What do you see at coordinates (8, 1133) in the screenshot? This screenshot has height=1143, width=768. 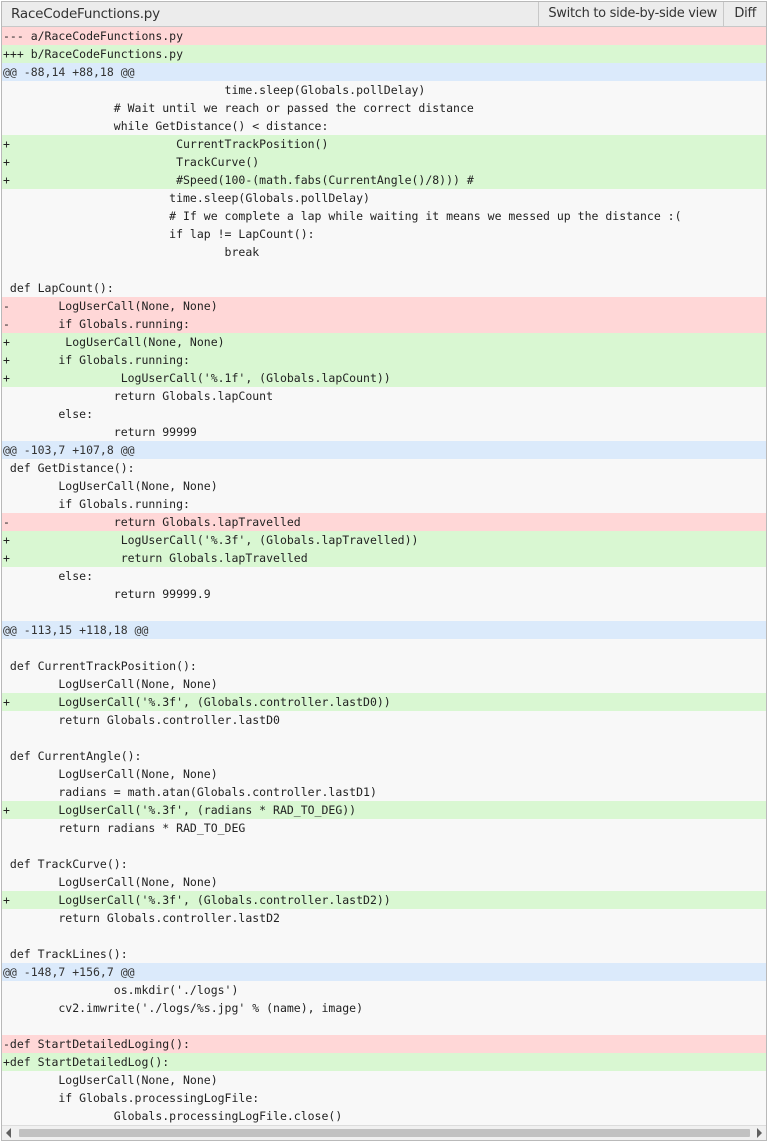 I see `arrow-left-icon` at bounding box center [8, 1133].